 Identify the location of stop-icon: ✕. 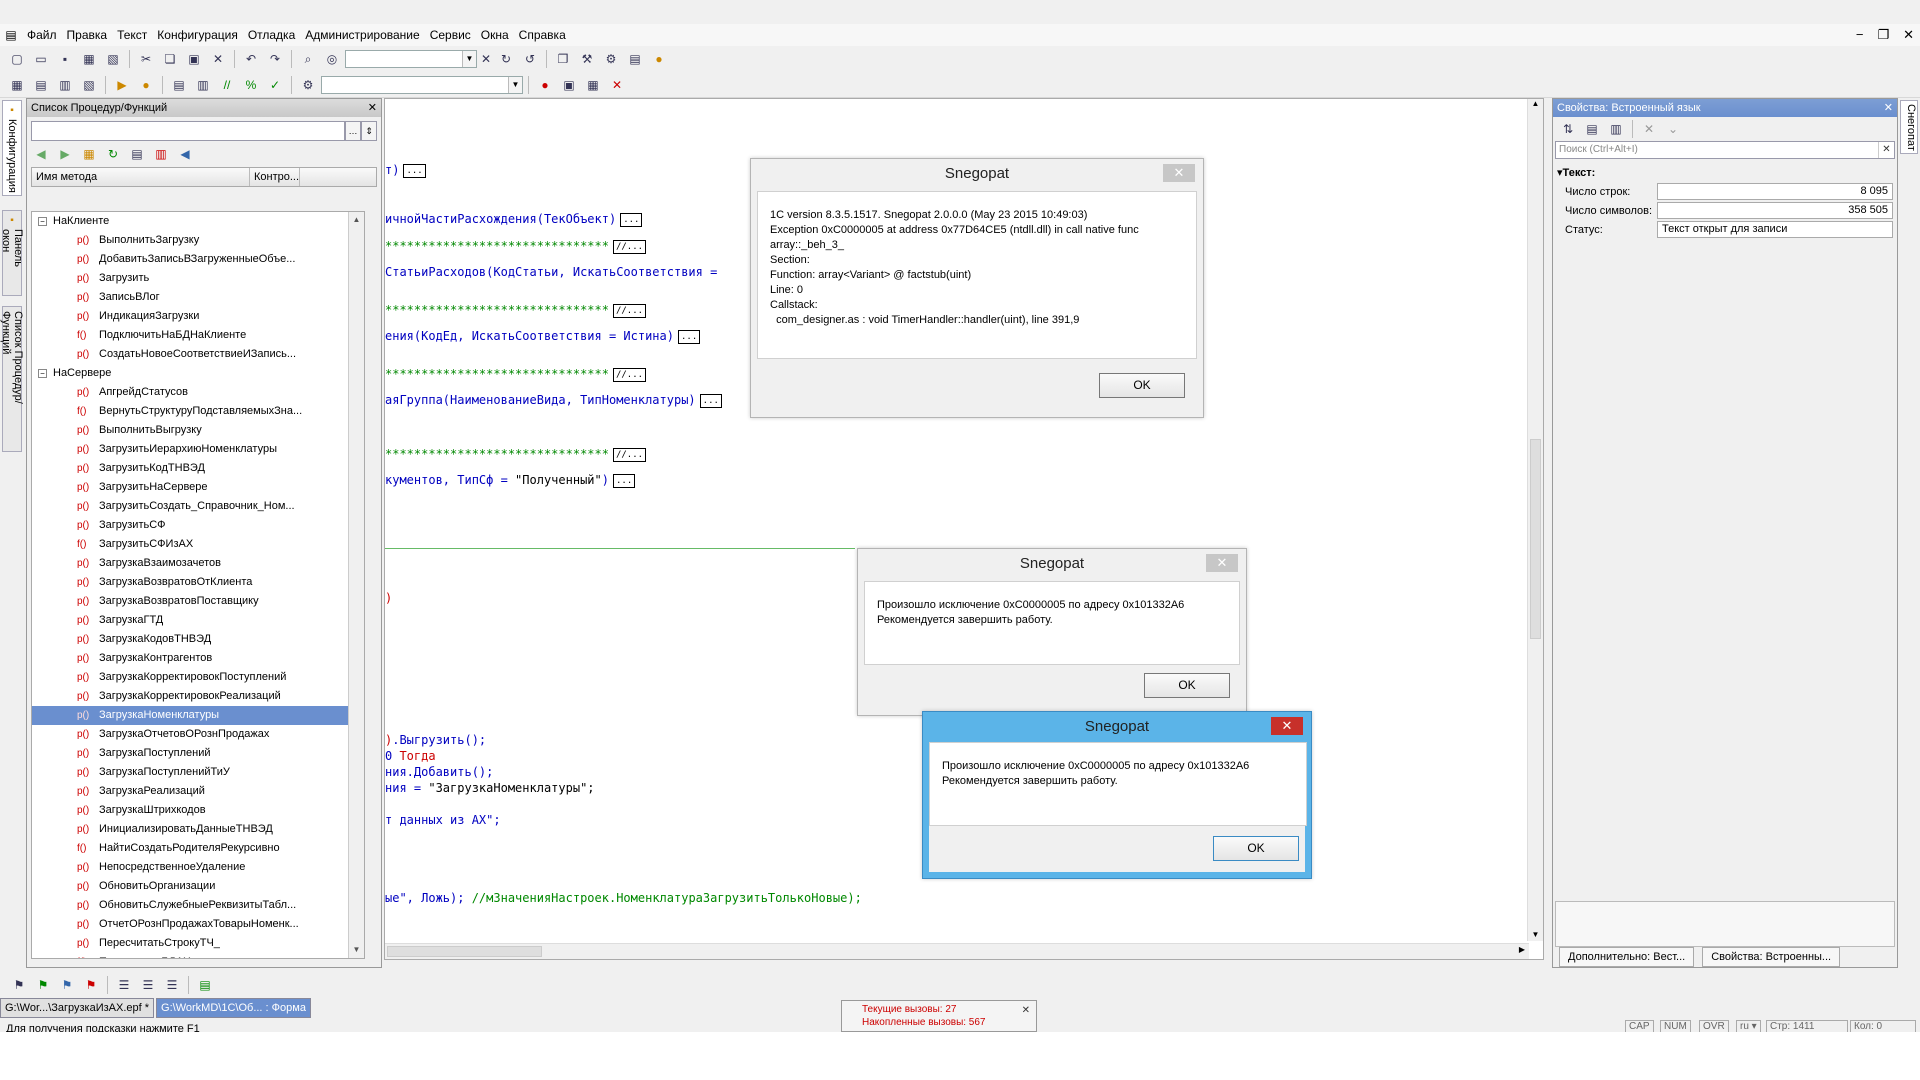
(617, 85).